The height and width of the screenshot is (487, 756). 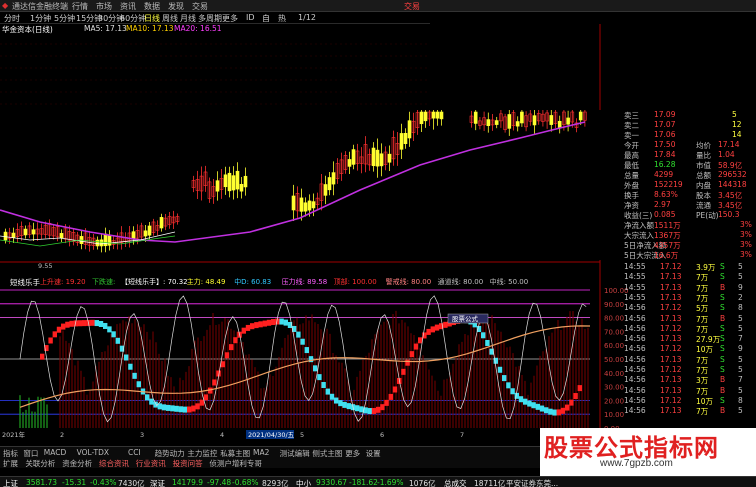 I want to click on indicator-tab: MACD, so click(x=55, y=452).